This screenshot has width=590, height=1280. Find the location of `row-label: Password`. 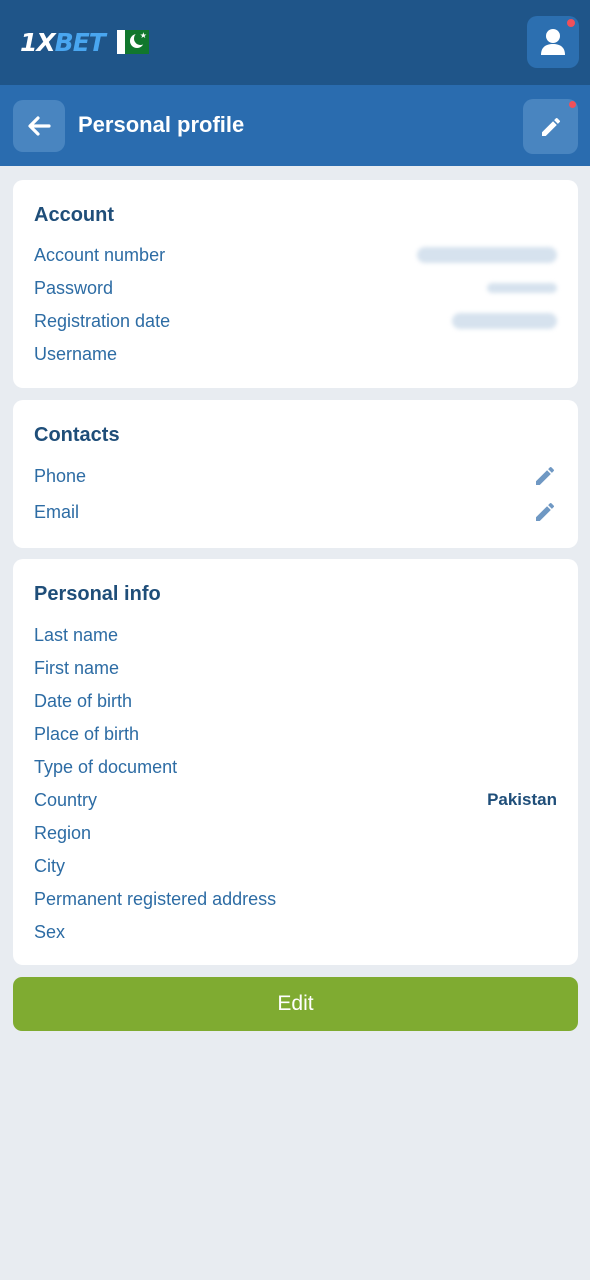

row-label: Password is located at coordinates (74, 288).